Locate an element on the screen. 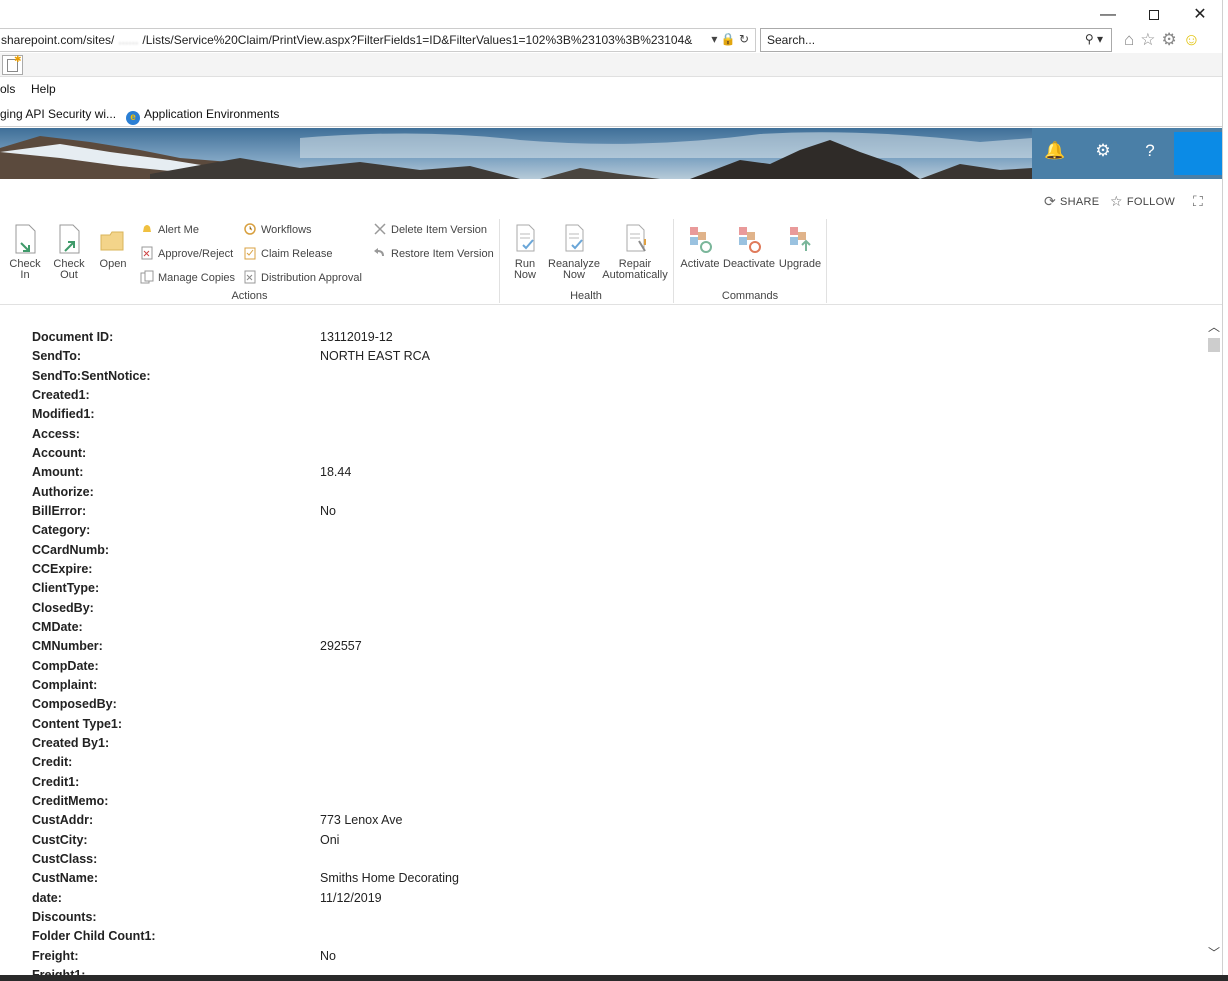 The width and height of the screenshot is (1228, 981). deactivate-button: Deactivate is located at coordinates (749, 246).